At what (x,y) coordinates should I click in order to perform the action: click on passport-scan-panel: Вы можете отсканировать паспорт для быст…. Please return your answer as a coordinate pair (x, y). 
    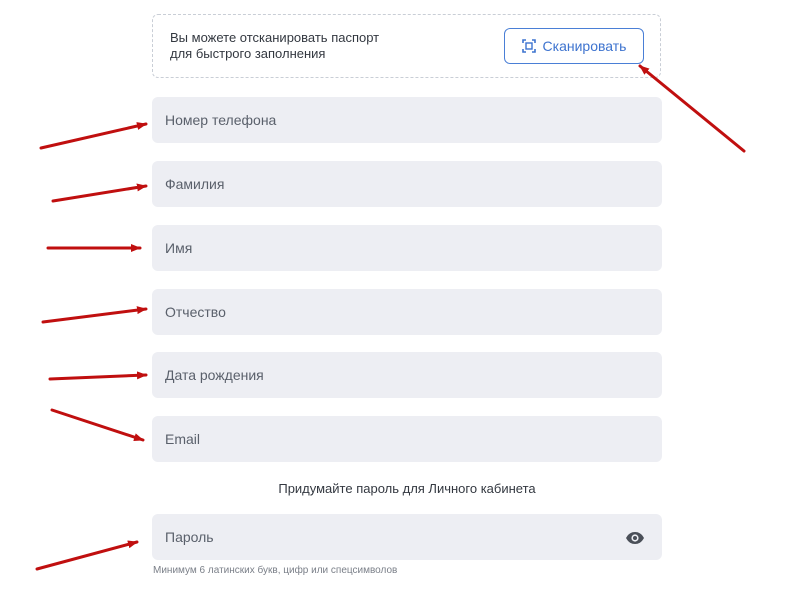
    Looking at the image, I should click on (406, 46).